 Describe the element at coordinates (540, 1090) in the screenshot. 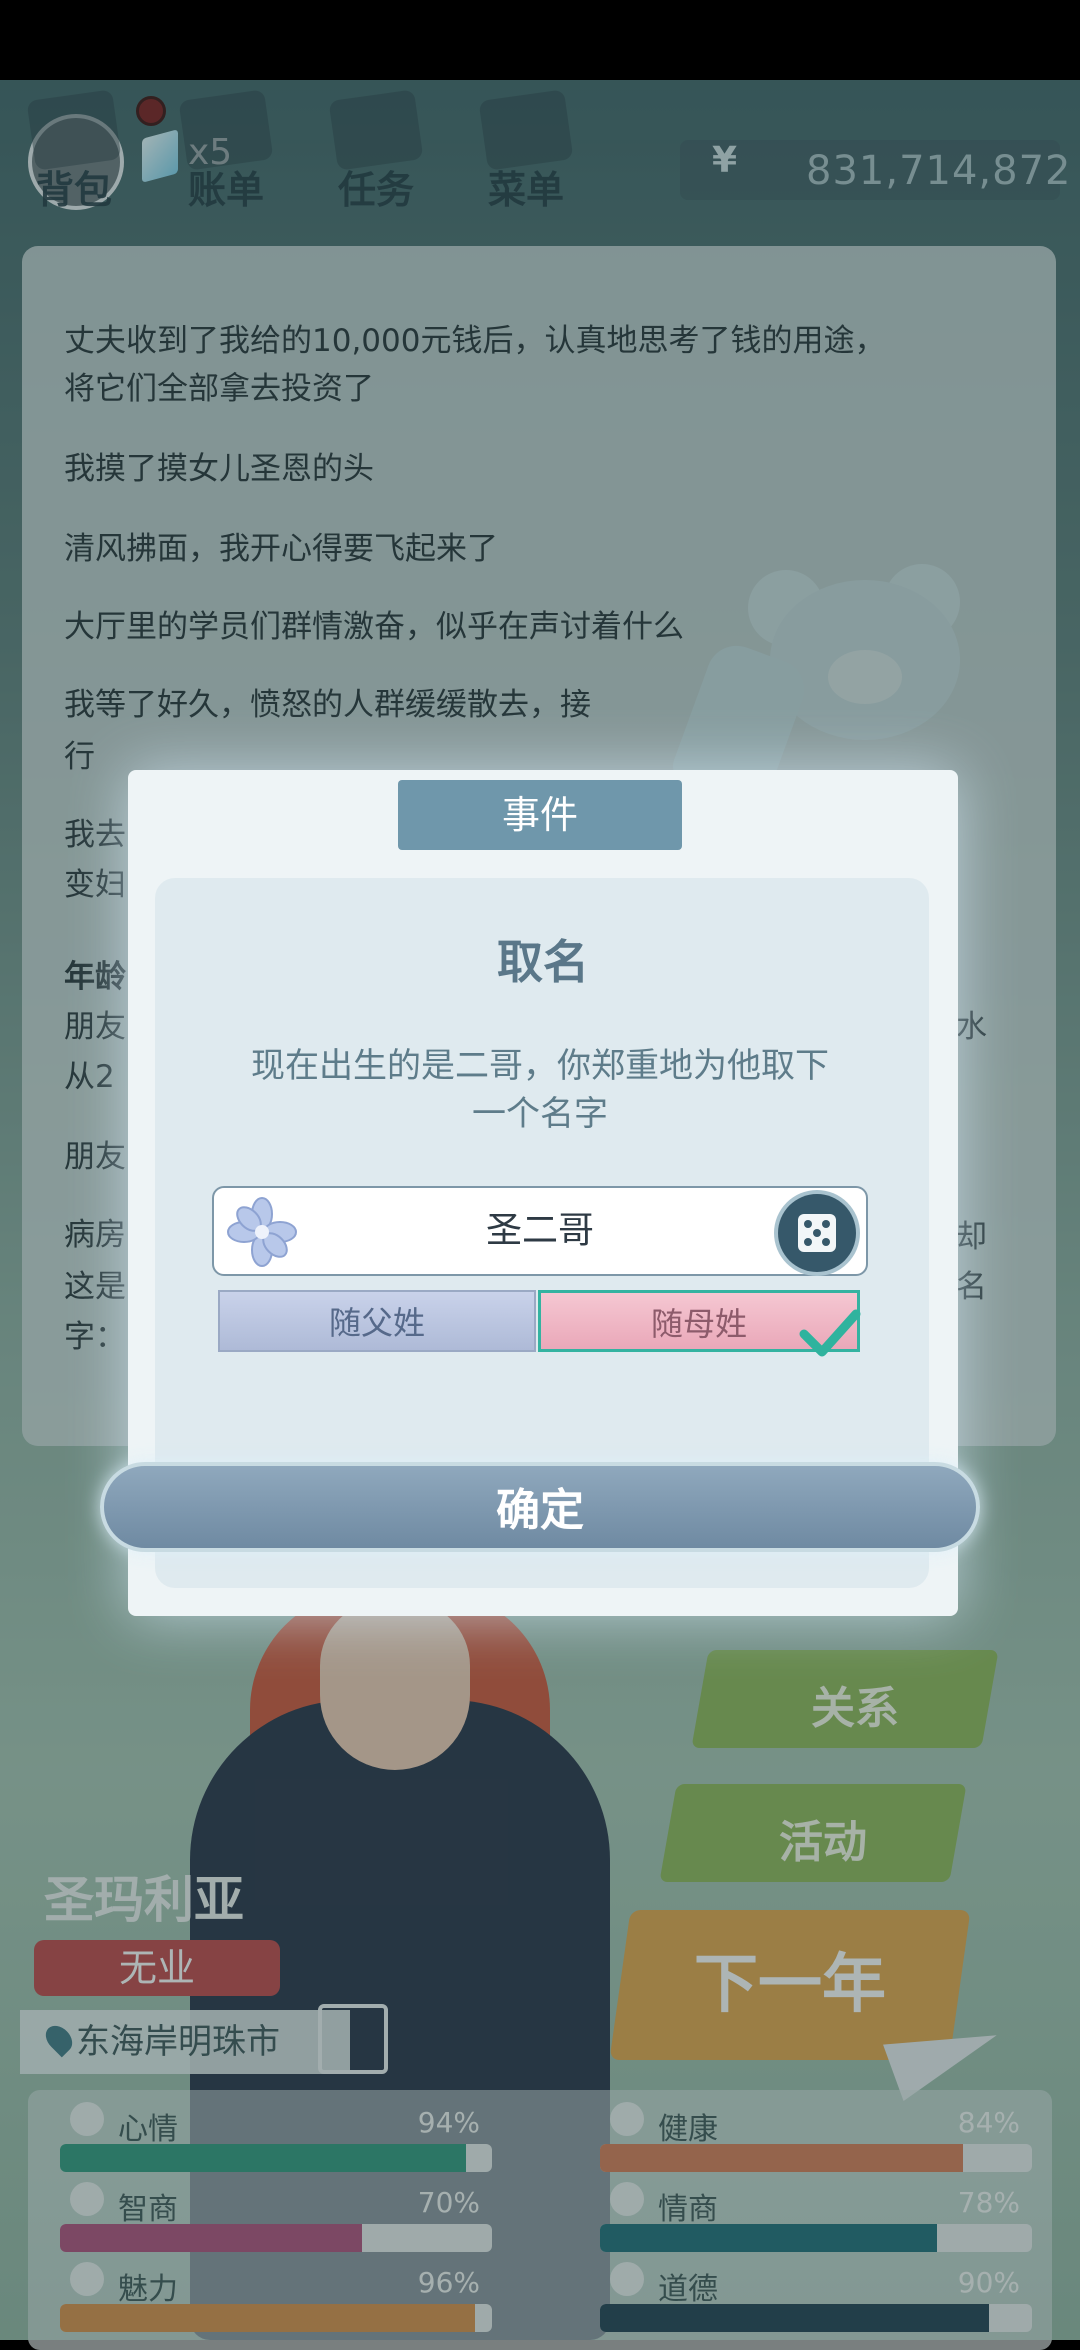

I see `dialog-description: 现在出生的是二哥，你郑重地为他取下 一个名字` at that location.